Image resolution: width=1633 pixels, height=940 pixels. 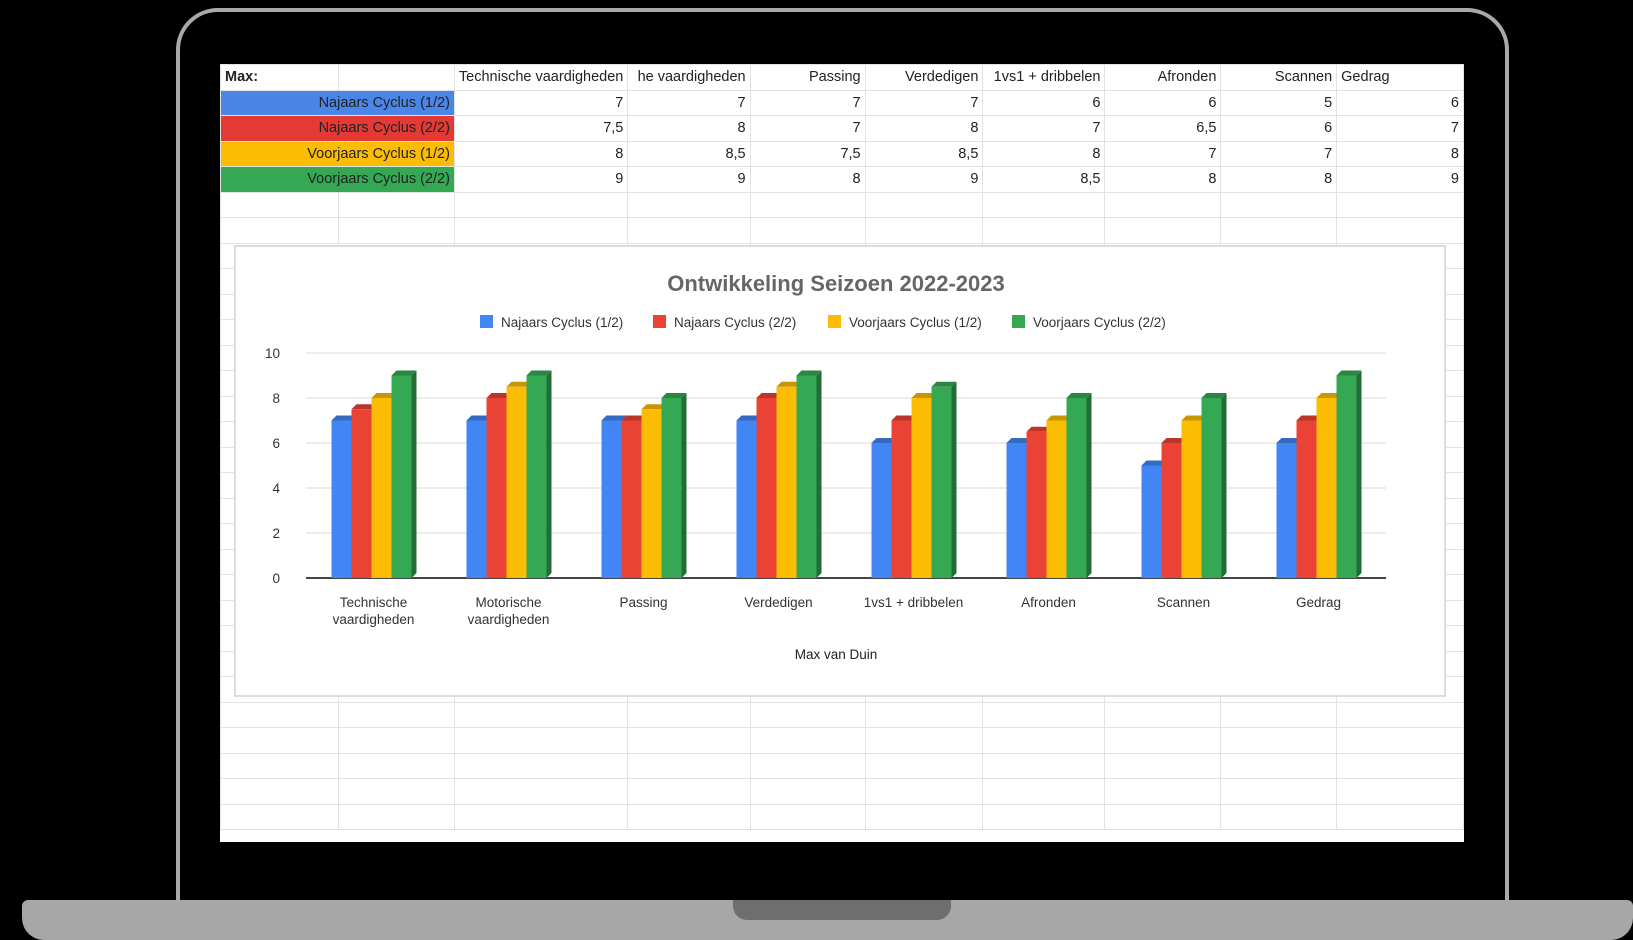 I want to click on column-header: 1vs1 + dribbelen, so click(x=1044, y=77).